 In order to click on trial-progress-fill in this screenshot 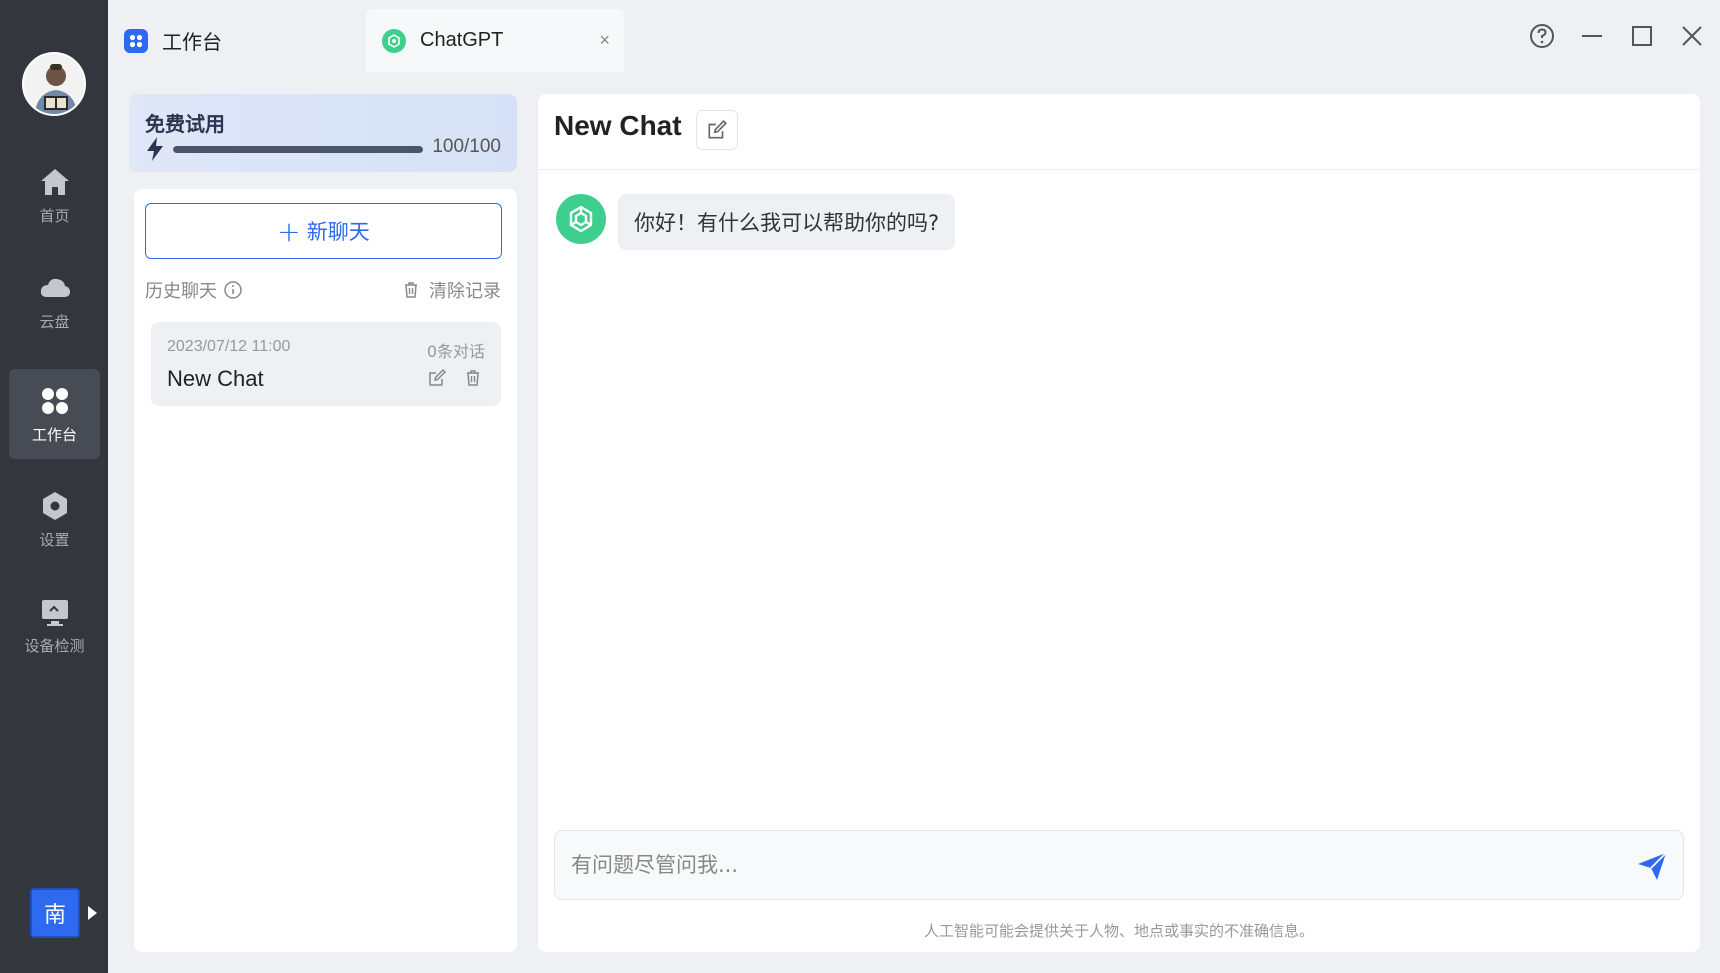, I will do `click(298, 149)`.